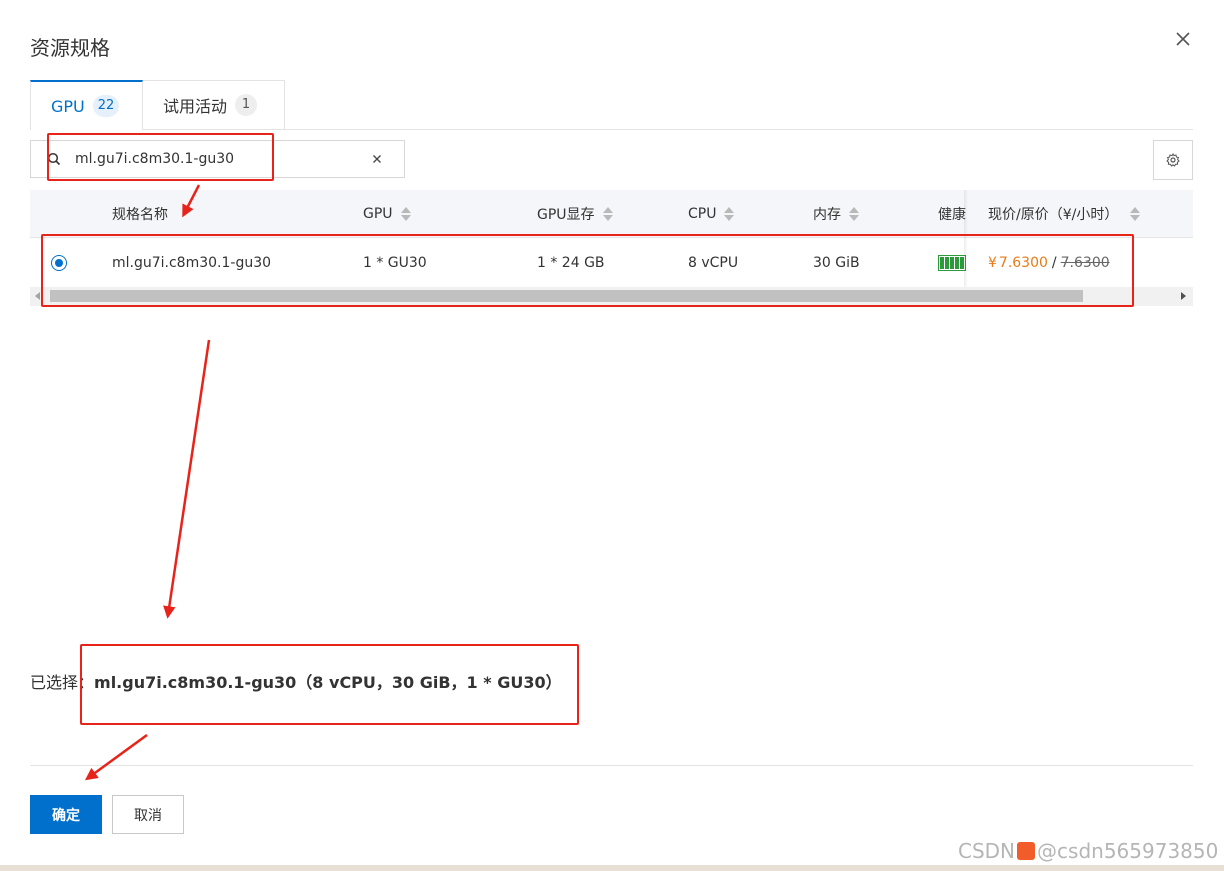 The height and width of the screenshot is (871, 1224). I want to click on arrow-to-selection, so click(187, 479).